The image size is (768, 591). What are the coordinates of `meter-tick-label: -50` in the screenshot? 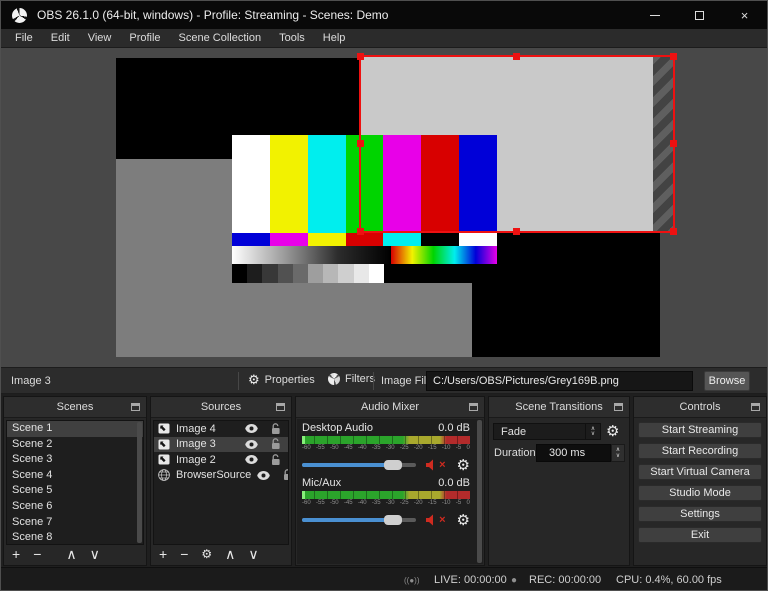 It's located at (334, 503).